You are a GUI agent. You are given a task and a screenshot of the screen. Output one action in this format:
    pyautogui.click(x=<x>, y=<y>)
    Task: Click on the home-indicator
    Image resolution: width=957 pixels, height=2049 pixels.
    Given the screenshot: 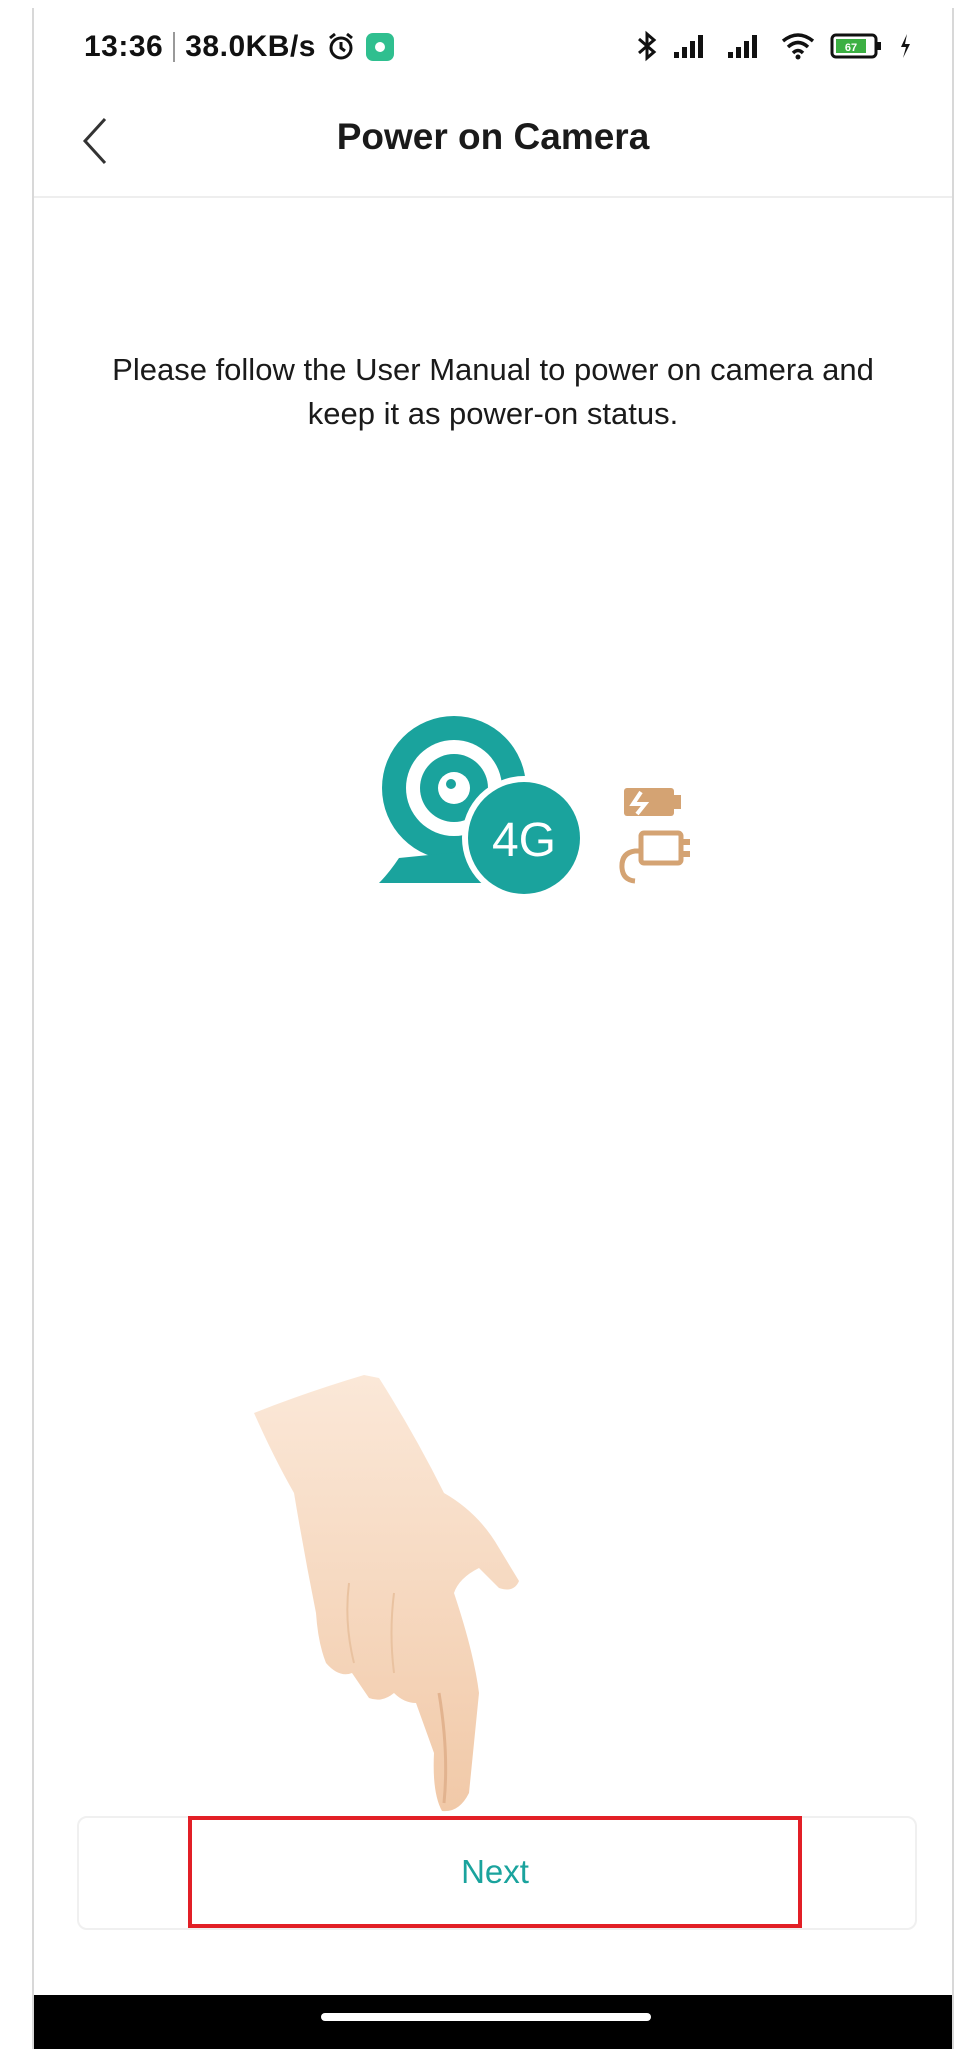 What is the action you would take?
    pyautogui.click(x=486, y=2017)
    